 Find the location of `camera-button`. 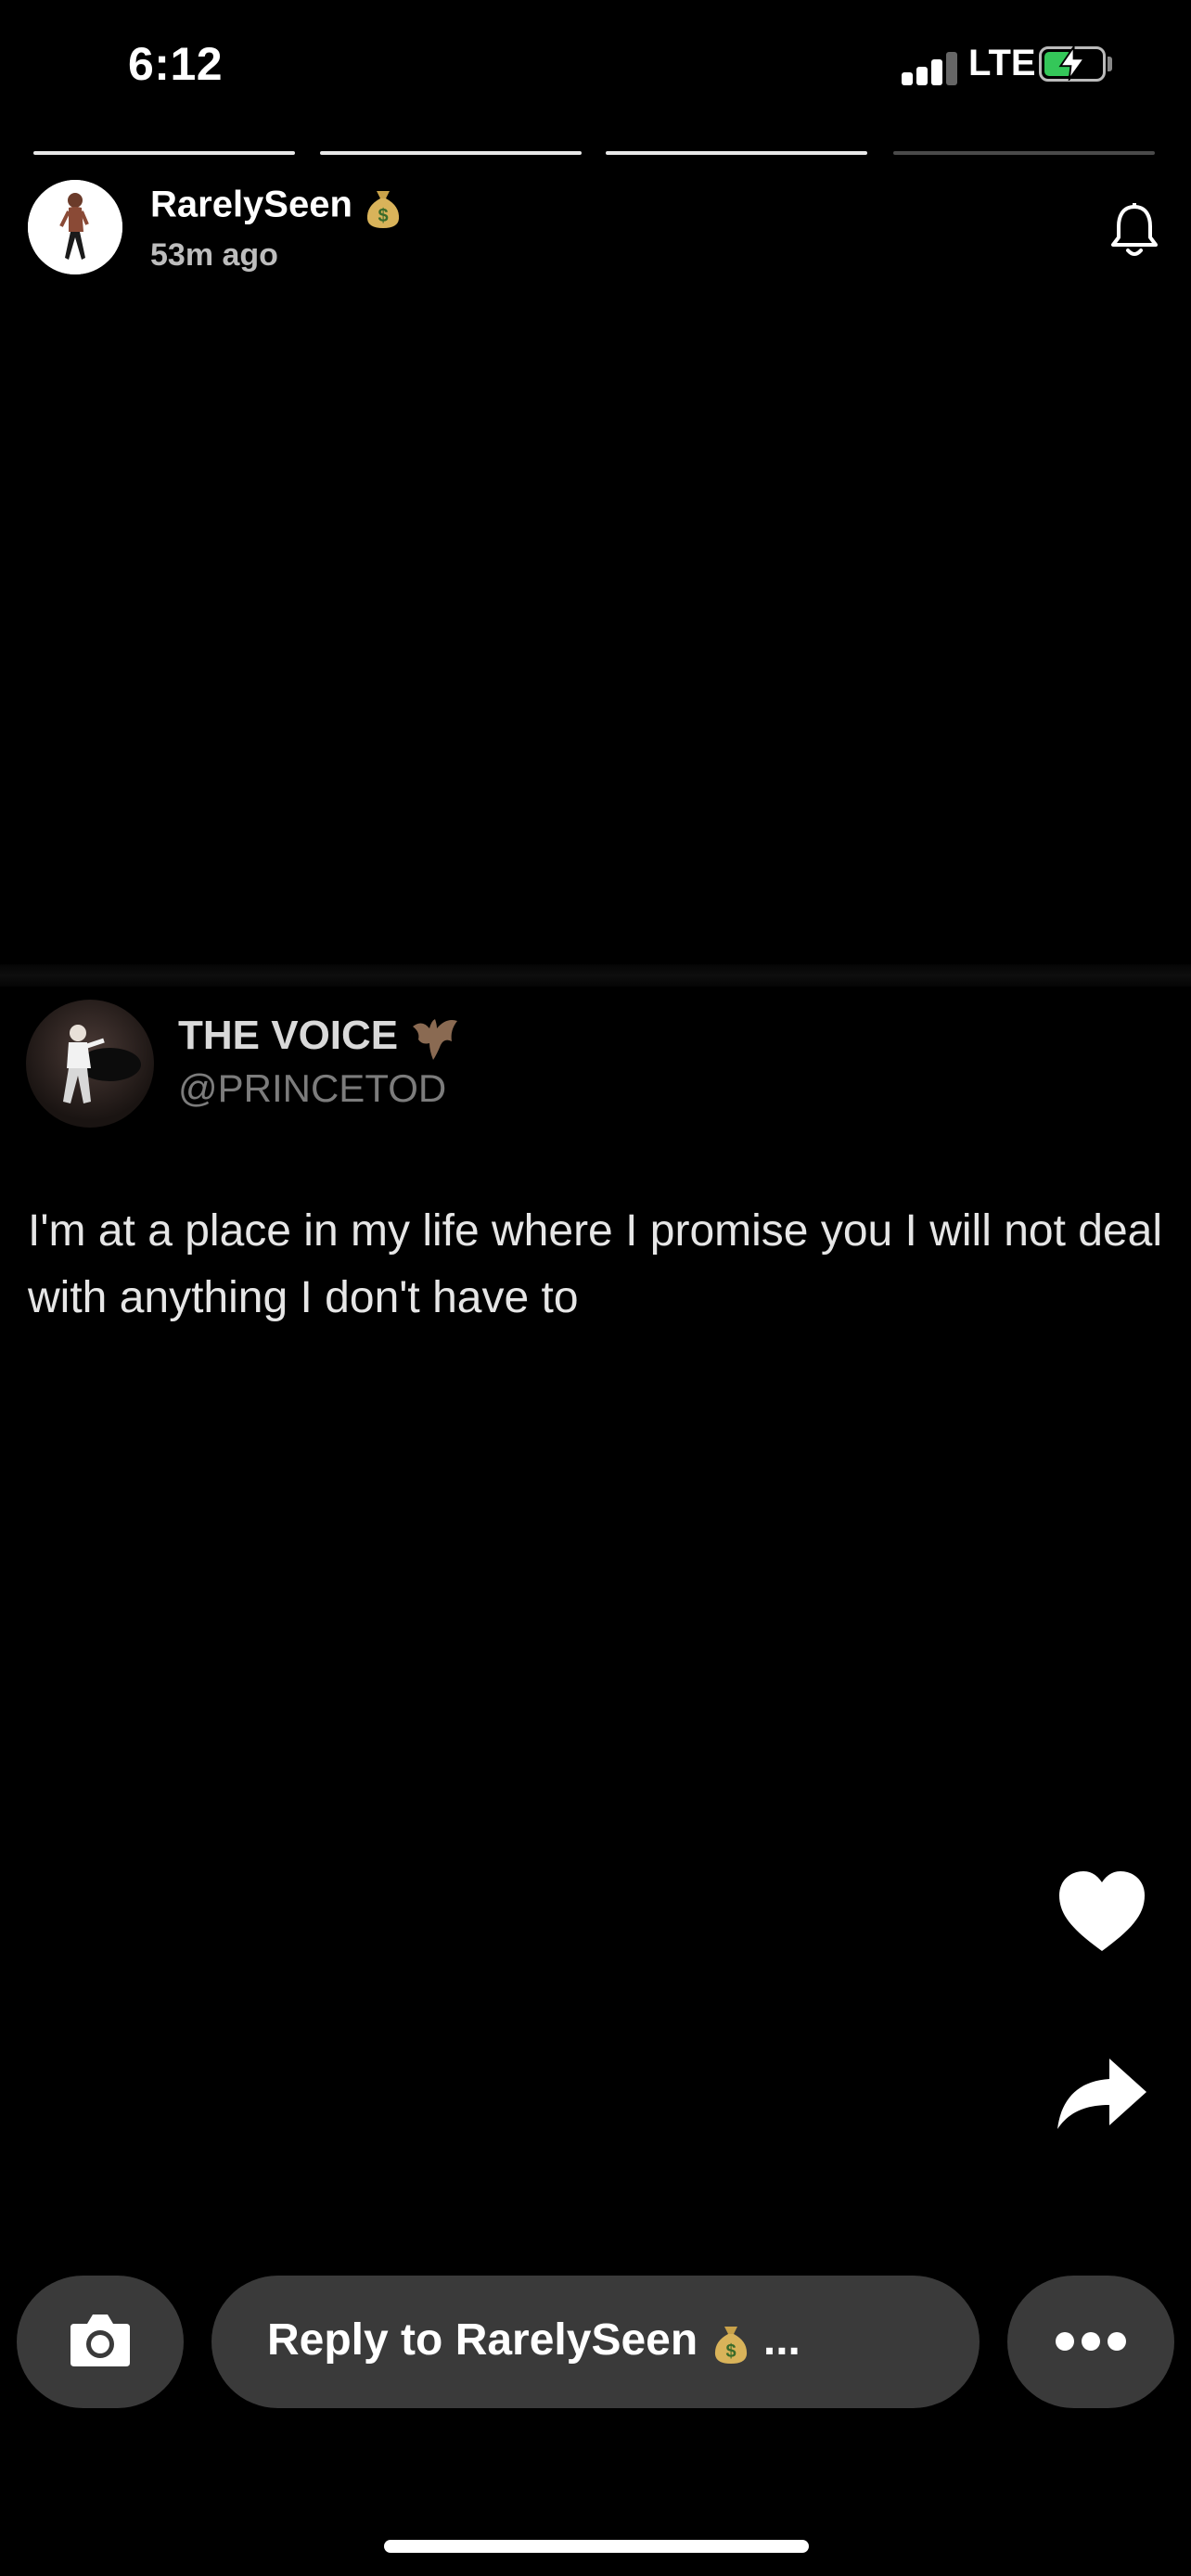

camera-button is located at coordinates (100, 2342).